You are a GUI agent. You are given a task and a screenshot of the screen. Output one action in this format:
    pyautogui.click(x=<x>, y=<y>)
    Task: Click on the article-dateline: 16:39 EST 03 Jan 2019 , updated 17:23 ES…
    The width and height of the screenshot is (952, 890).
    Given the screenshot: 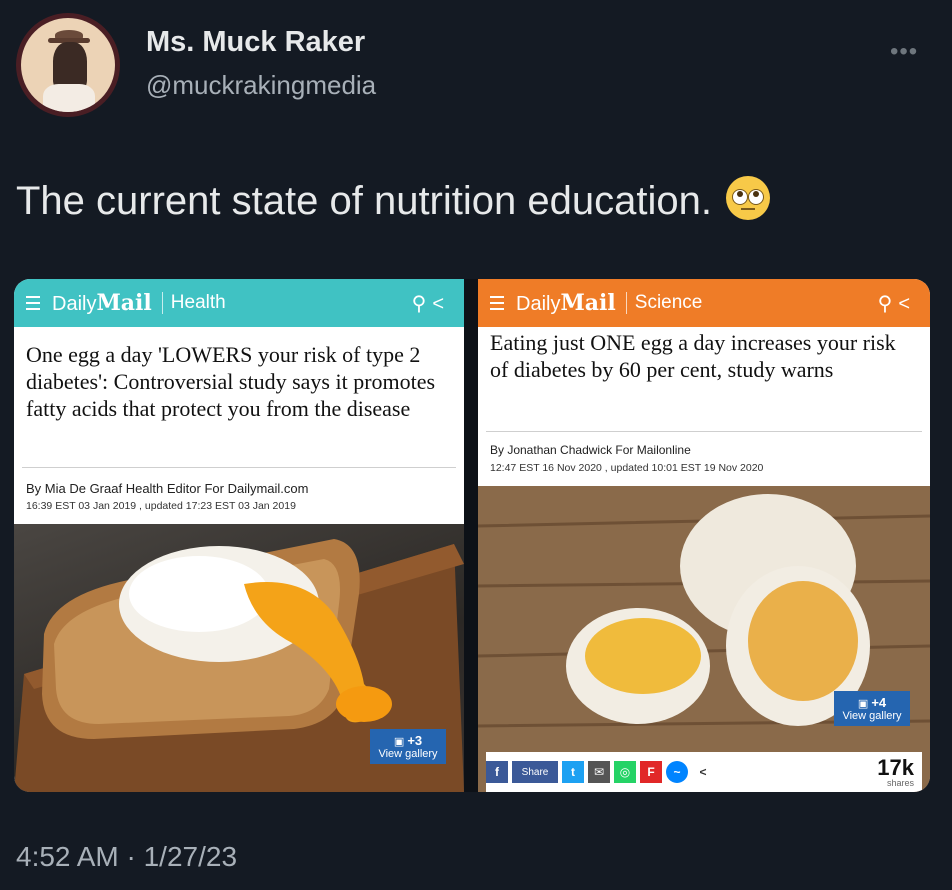 What is the action you would take?
    pyautogui.click(x=161, y=506)
    